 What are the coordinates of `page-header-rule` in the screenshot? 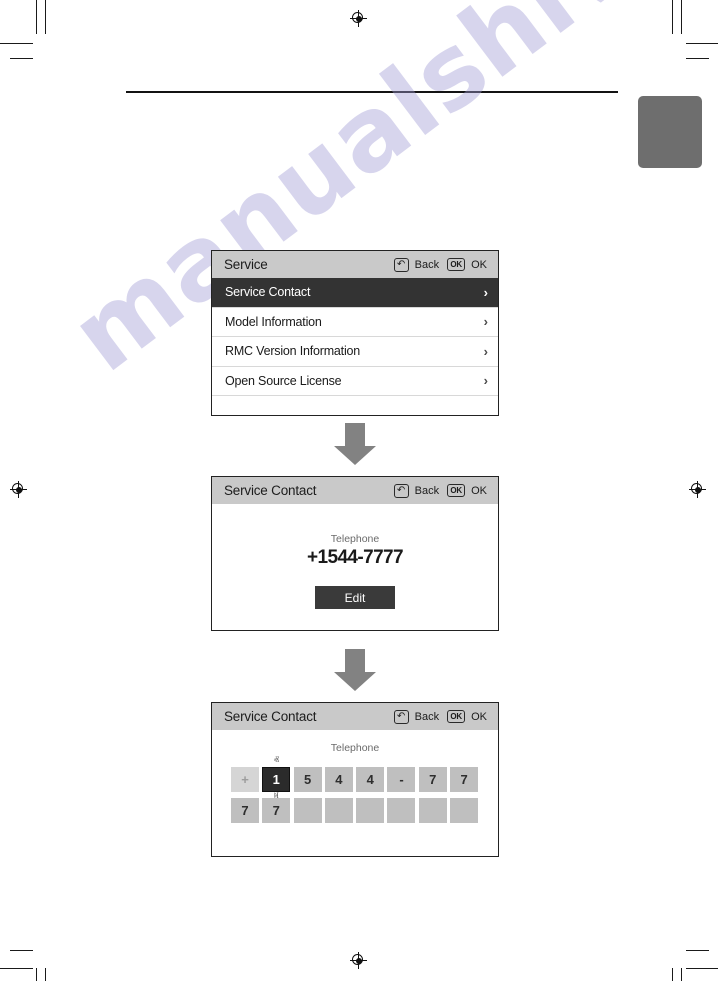 It's located at (372, 92).